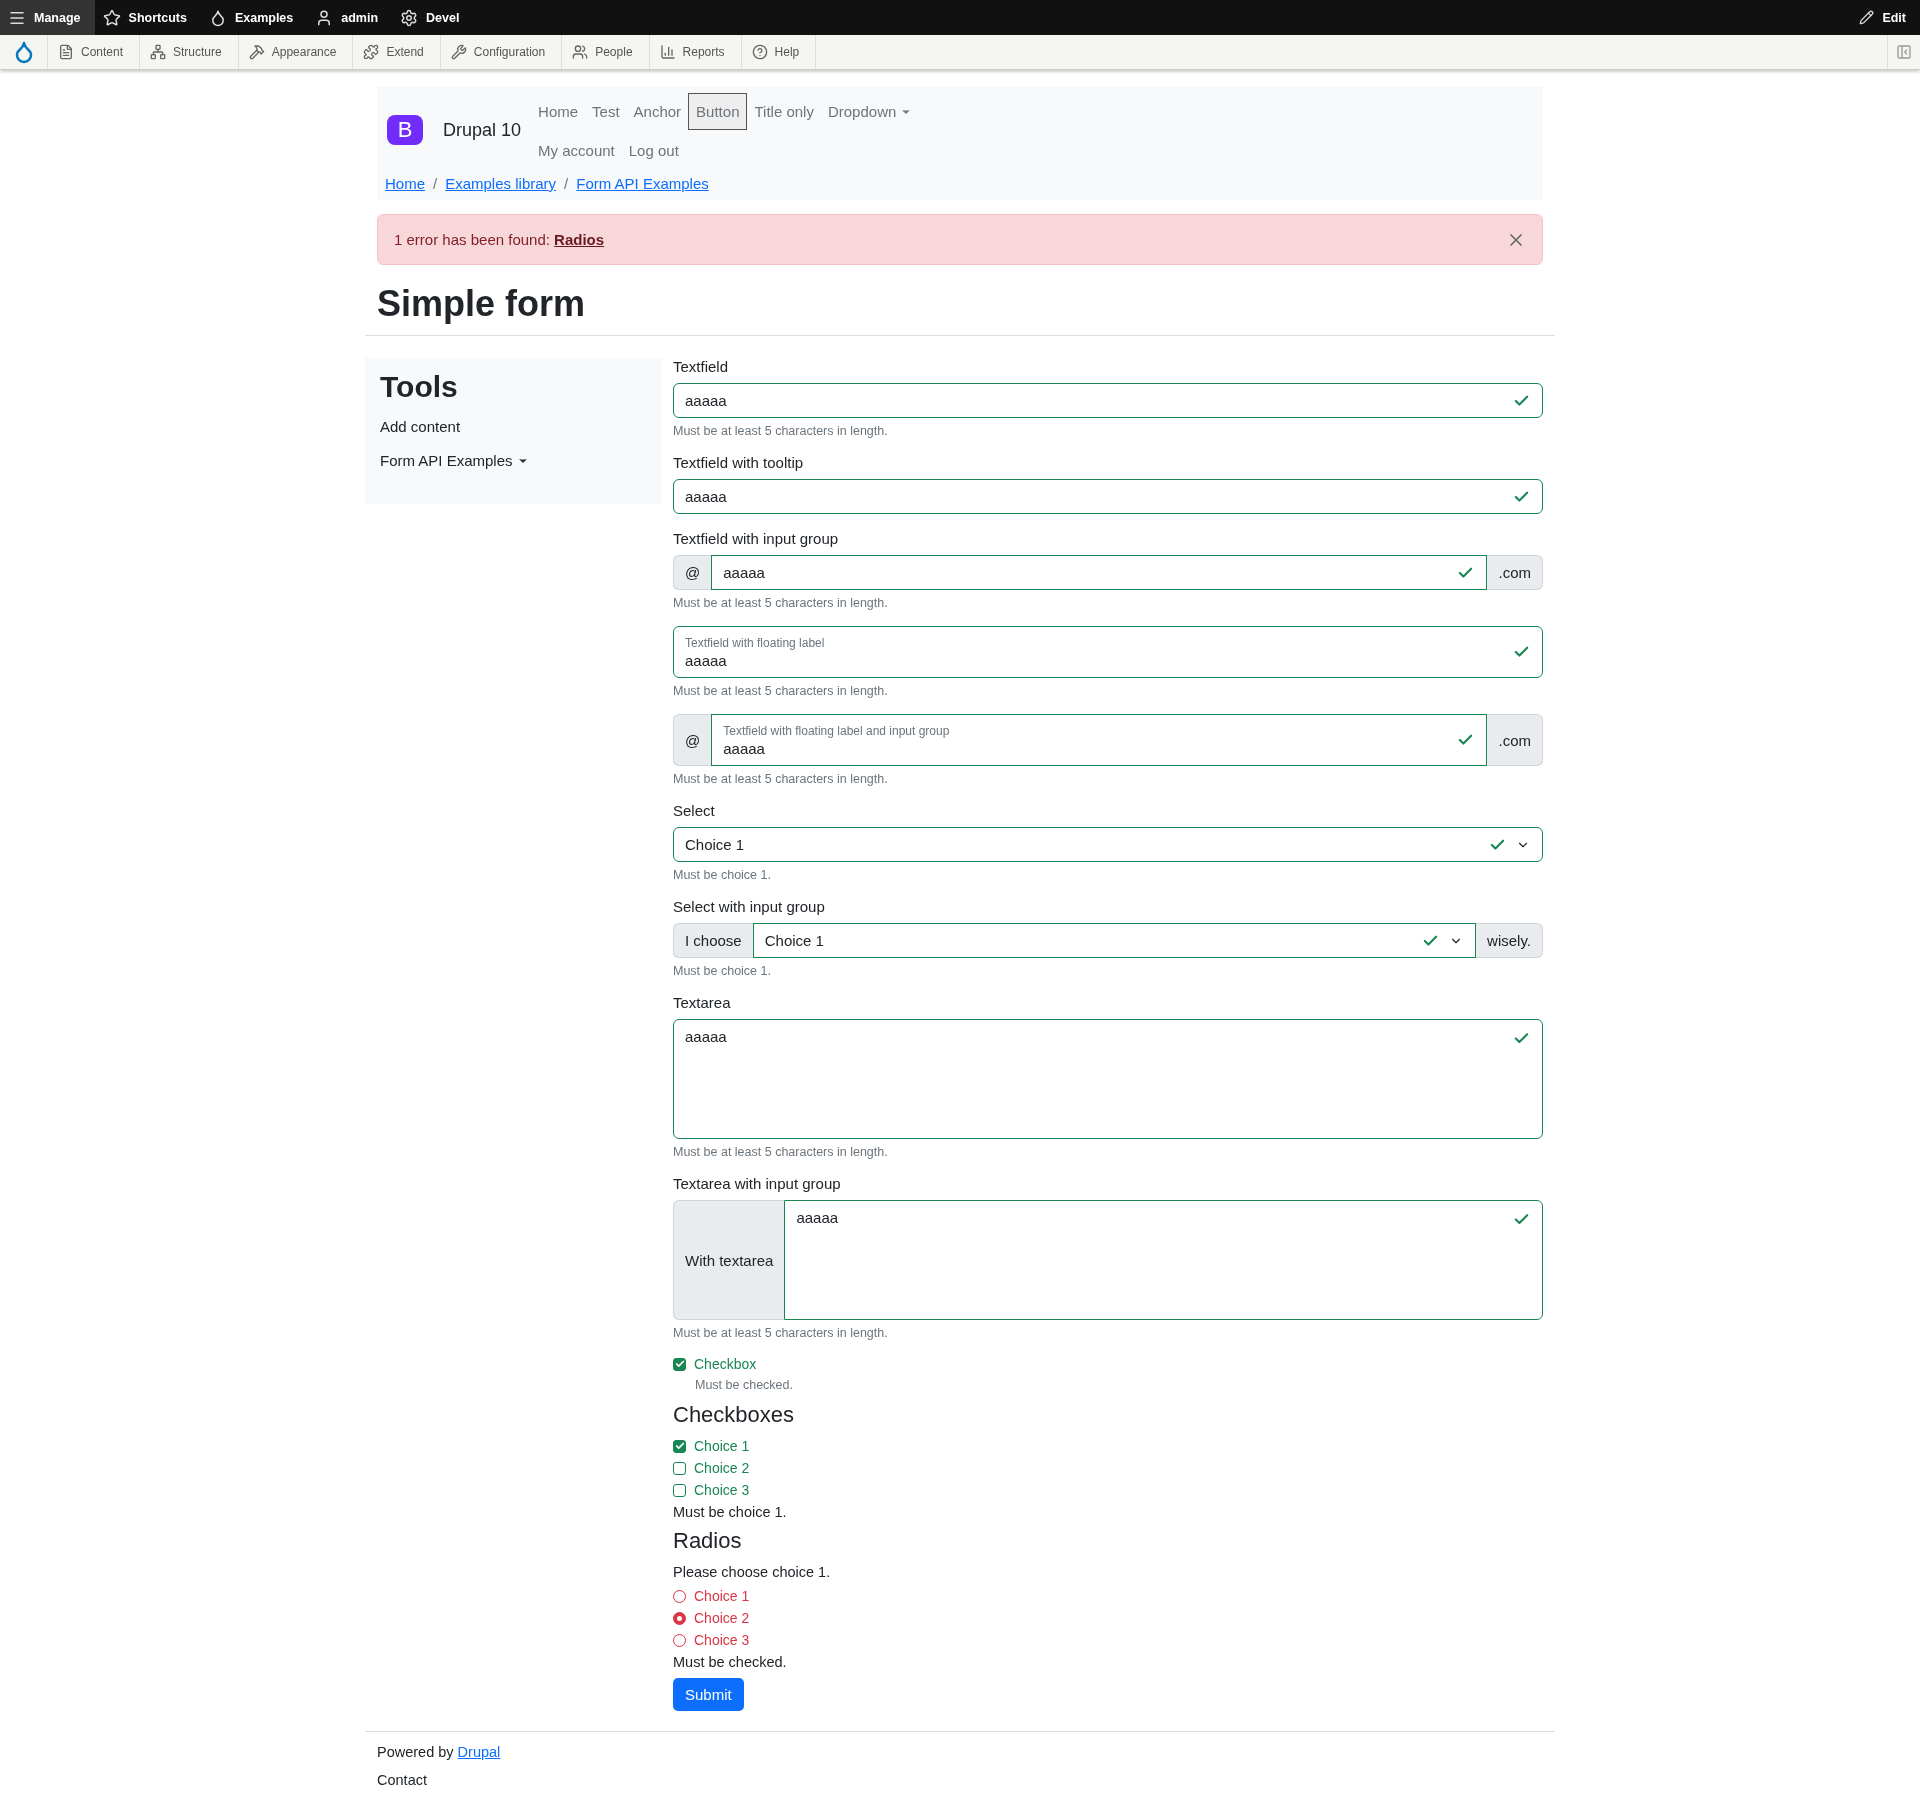 The width and height of the screenshot is (1920, 1820). What do you see at coordinates (708, 1541) in the screenshot?
I see `group-title: Radios` at bounding box center [708, 1541].